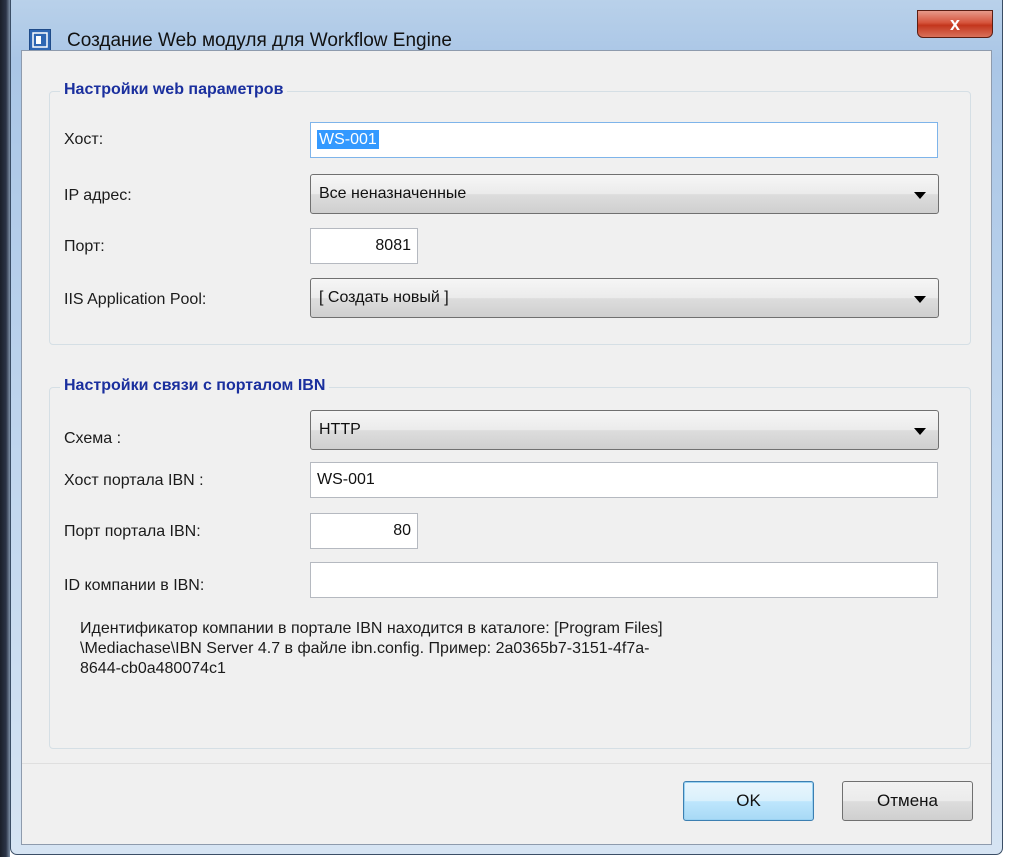 Image resolution: width=1014 pixels, height=857 pixels. Describe the element at coordinates (748, 801) in the screenshot. I see `ok-button: OK` at that location.